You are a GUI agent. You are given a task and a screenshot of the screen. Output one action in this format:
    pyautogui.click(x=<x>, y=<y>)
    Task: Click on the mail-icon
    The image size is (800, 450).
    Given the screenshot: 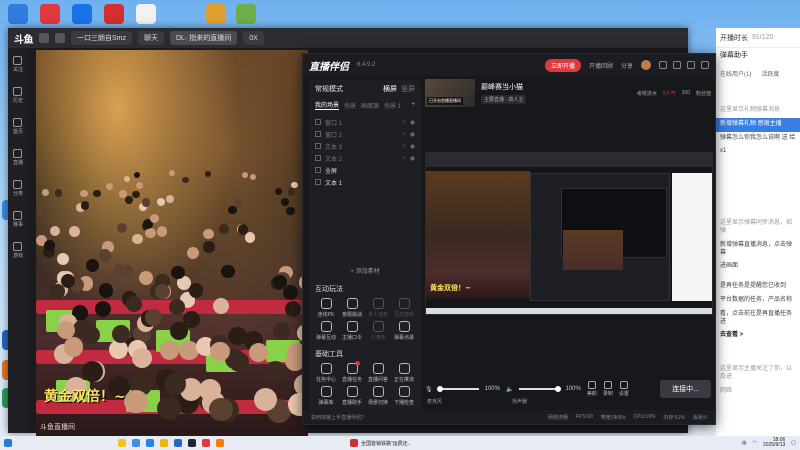 What is the action you would take?
    pyautogui.click(x=663, y=65)
    